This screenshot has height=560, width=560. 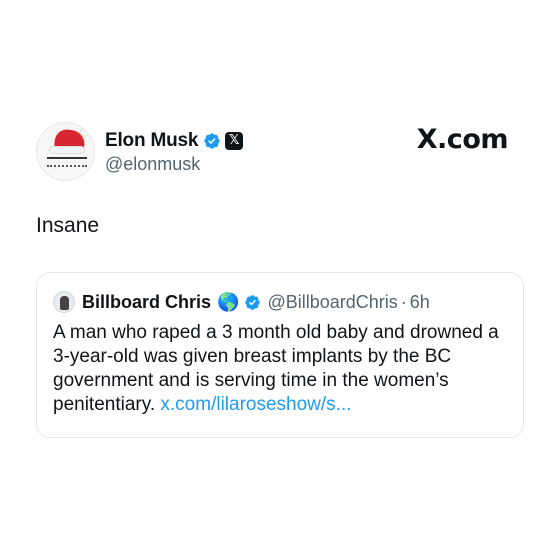 I want to click on author-avatar, so click(x=65, y=151).